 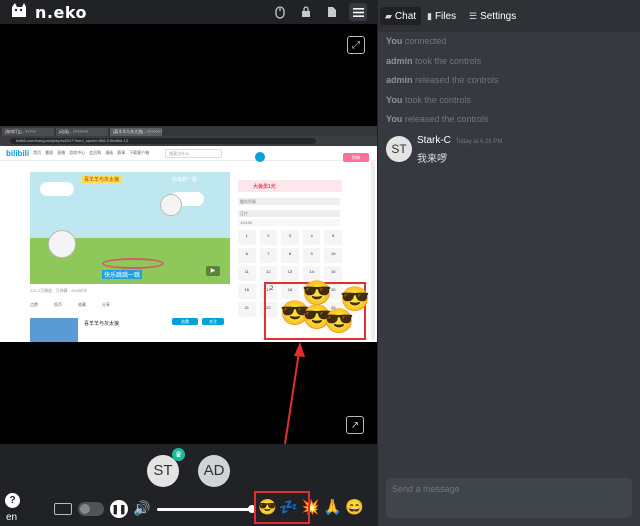 I want to click on event-log: admin took the controls, so click(x=433, y=61).